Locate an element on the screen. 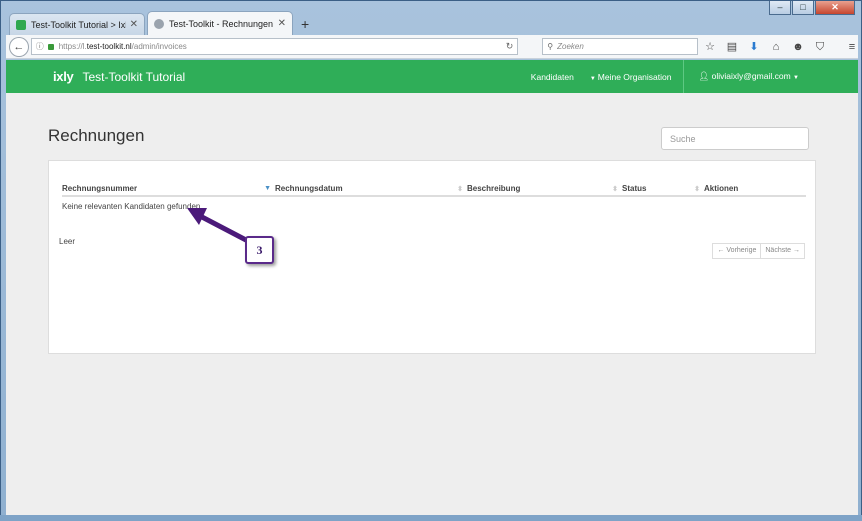  tab-tutorial: Test-Toolkit Tutorial > Ixly ✕ is located at coordinates (77, 24).